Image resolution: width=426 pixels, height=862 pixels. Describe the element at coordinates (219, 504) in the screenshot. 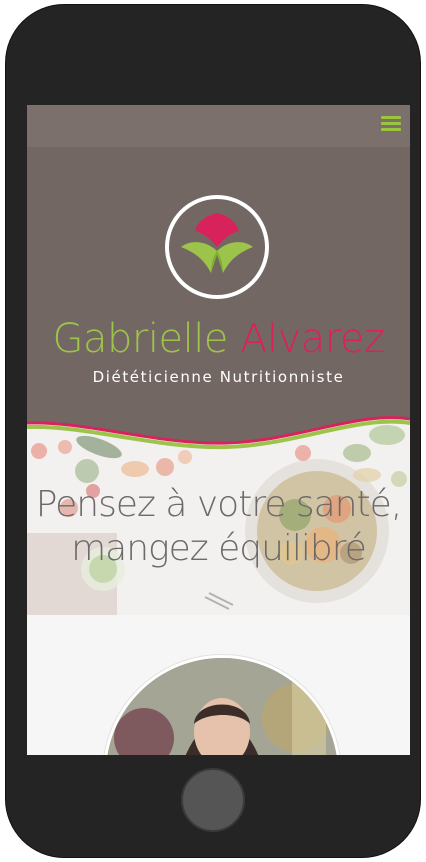

I see `hero-tagline-line1: Pensez à votre santé,` at that location.